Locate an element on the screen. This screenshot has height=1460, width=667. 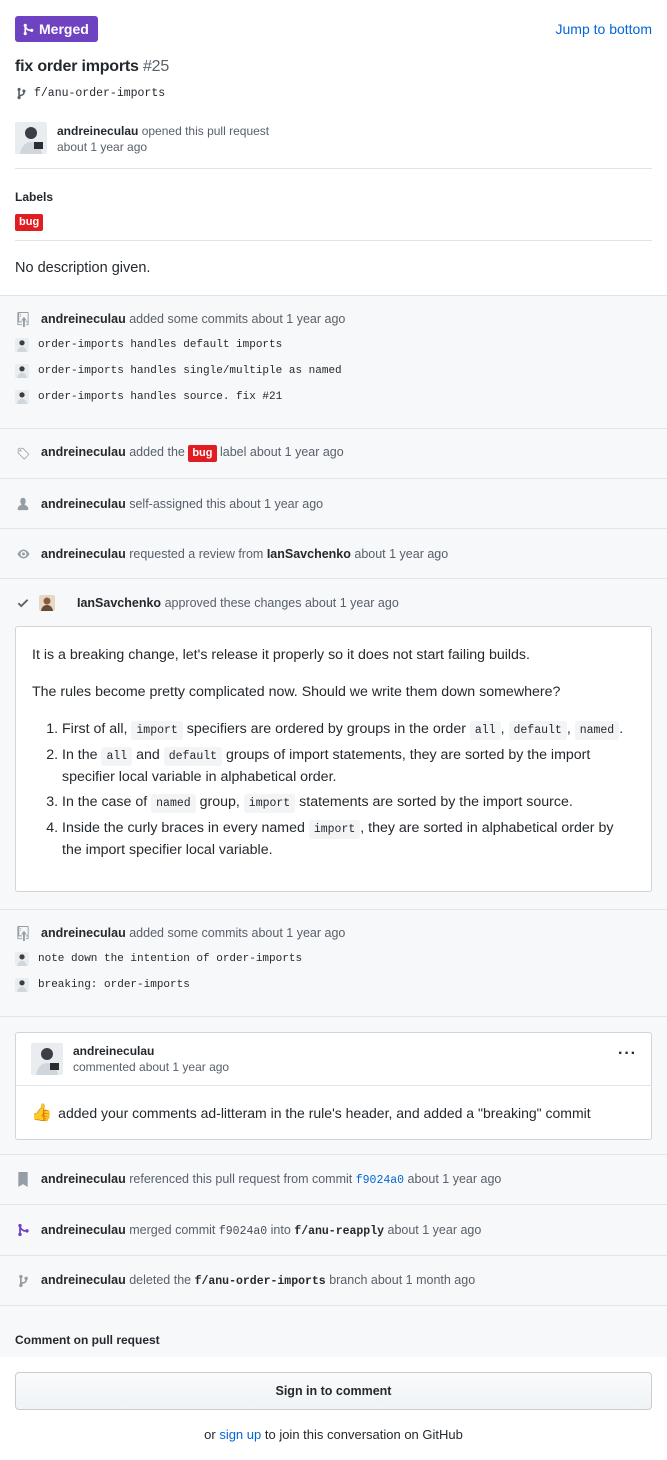
footer-heading: Comment on pull request is located at coordinates (87, 1340).